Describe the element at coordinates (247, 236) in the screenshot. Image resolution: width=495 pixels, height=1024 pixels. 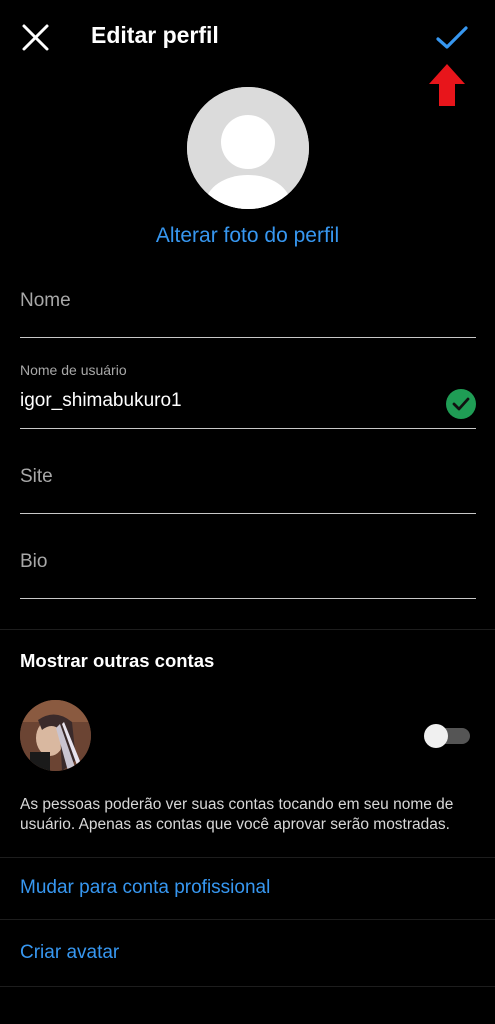
I see `change-photo-link: Alterar foto do perfil` at that location.